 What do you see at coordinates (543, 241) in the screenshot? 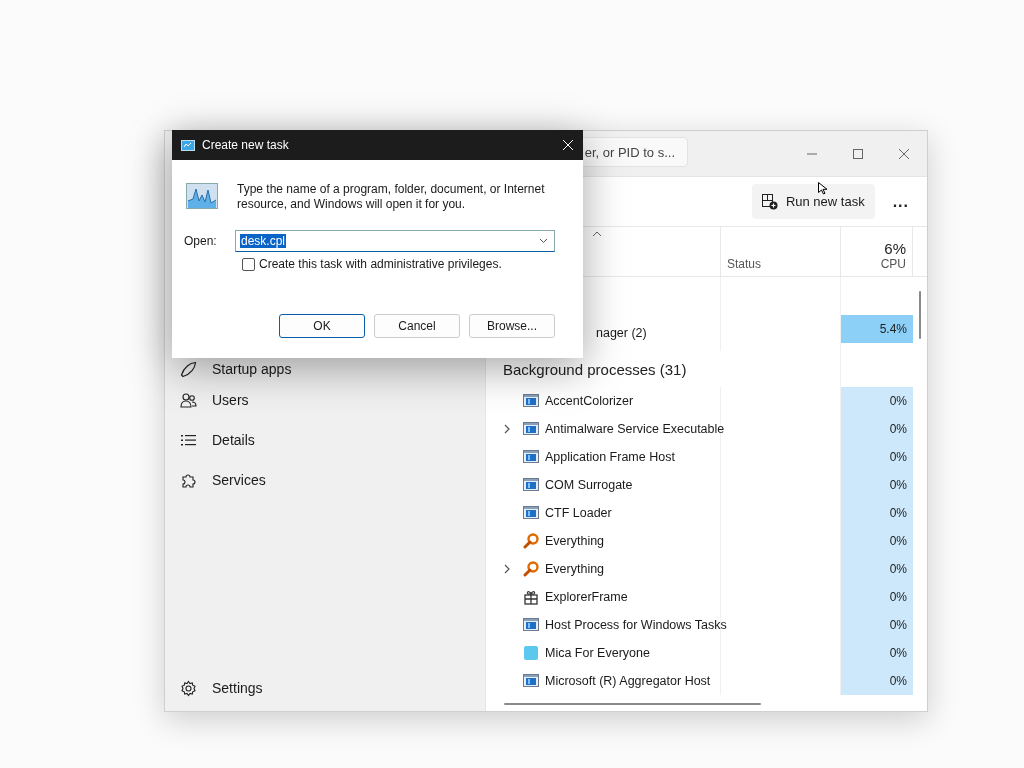
I see `dropdown-caret-icon` at bounding box center [543, 241].